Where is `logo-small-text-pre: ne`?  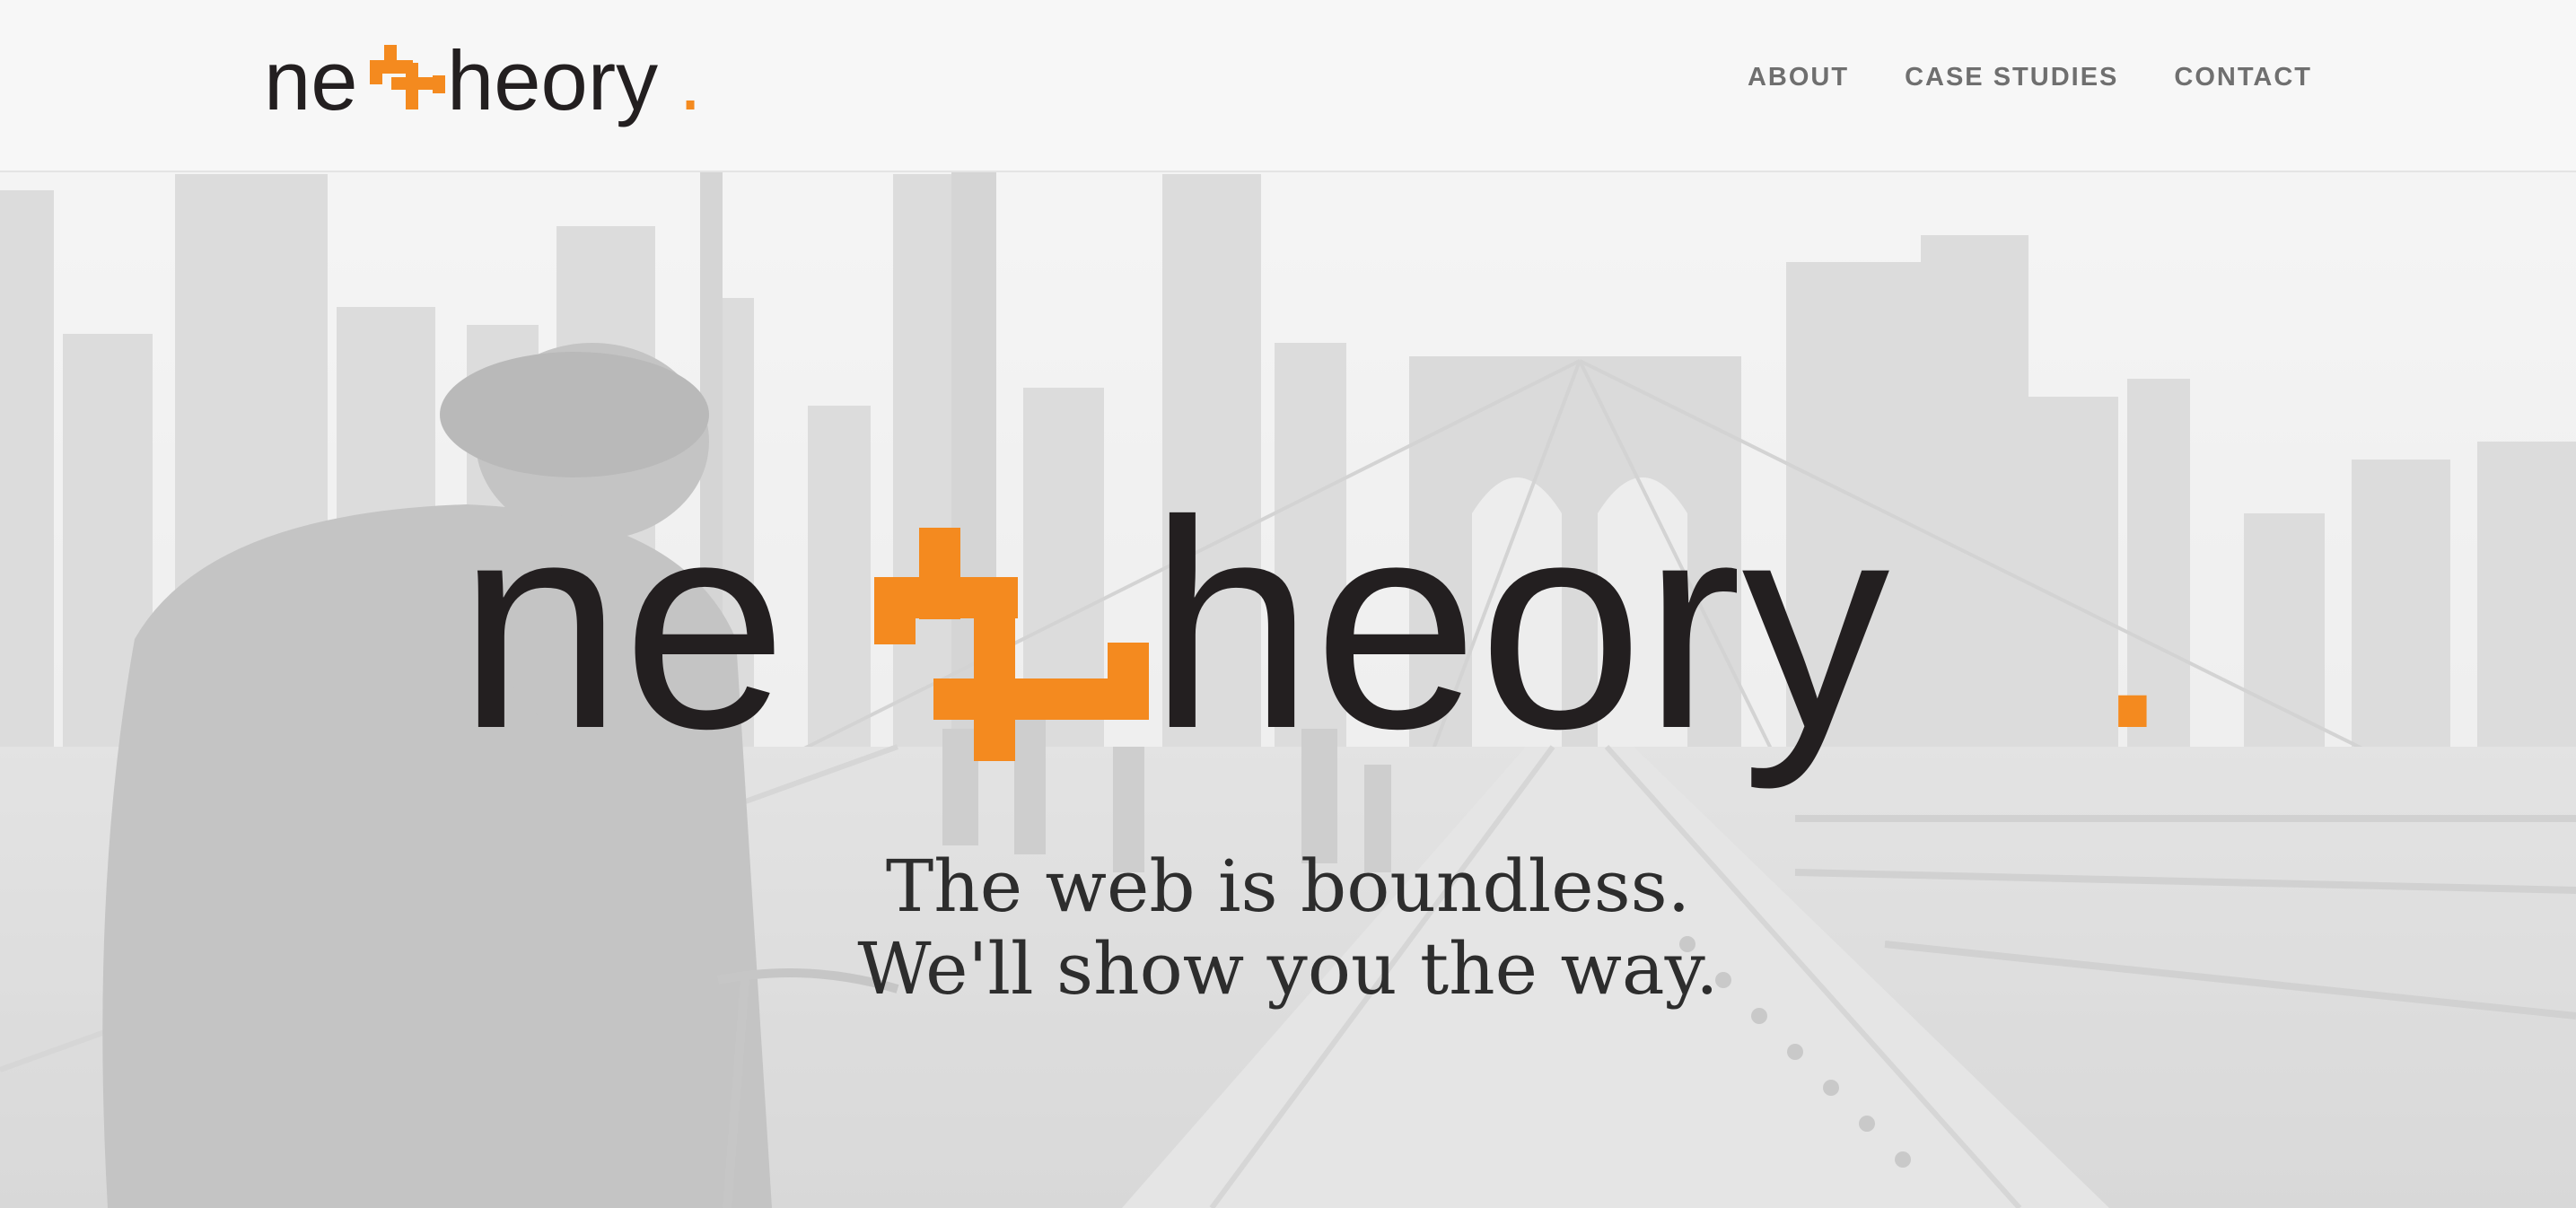
logo-small-text-pre: ne is located at coordinates (311, 80).